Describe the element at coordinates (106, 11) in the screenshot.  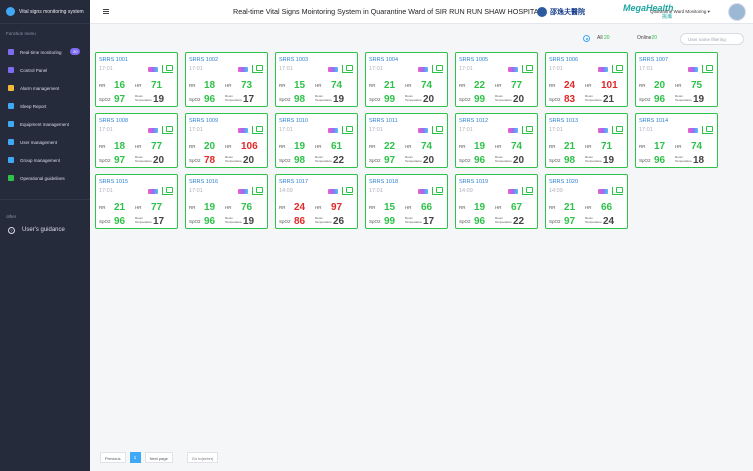
I see `menu-toggle-icon` at that location.